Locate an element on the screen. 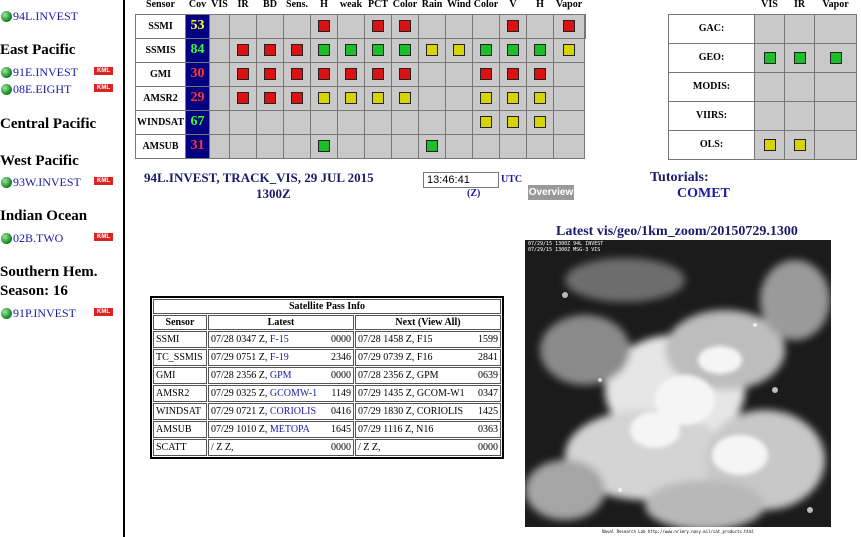 The height and width of the screenshot is (537, 861). storm-link-label: 93W.INVEST is located at coordinates (47, 182).